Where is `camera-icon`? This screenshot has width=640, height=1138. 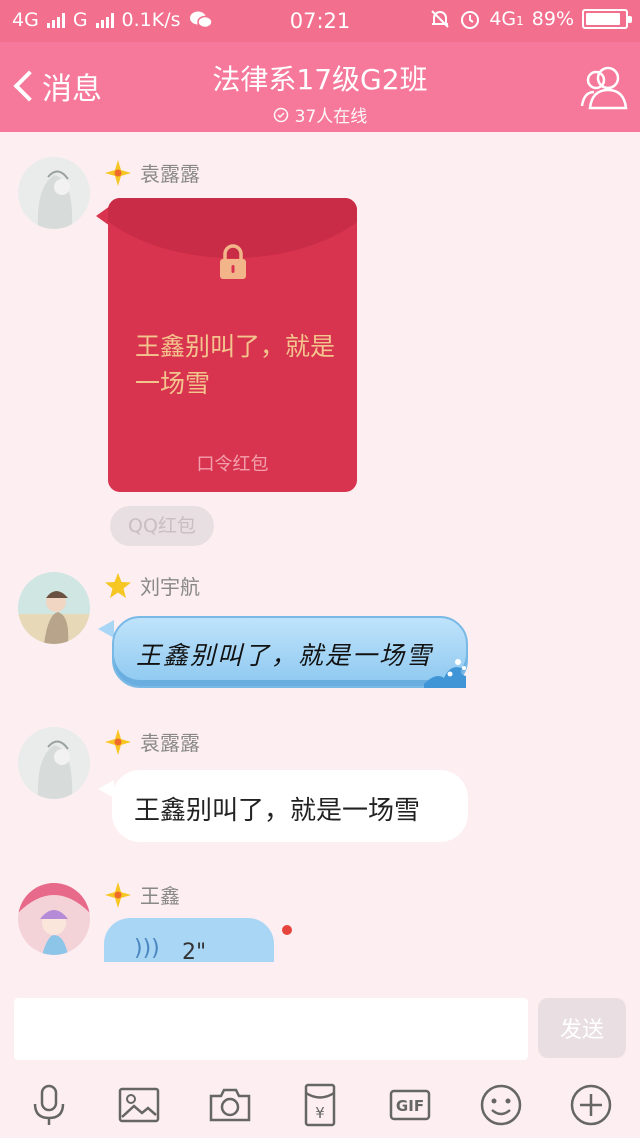
camera-icon is located at coordinates (230, 1105).